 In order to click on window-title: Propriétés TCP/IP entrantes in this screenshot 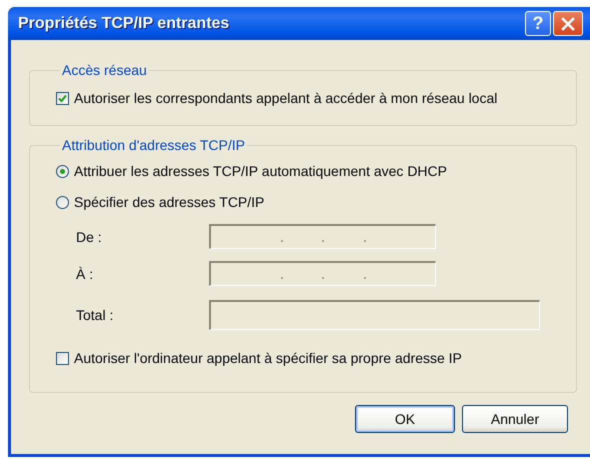, I will do `click(124, 23)`.